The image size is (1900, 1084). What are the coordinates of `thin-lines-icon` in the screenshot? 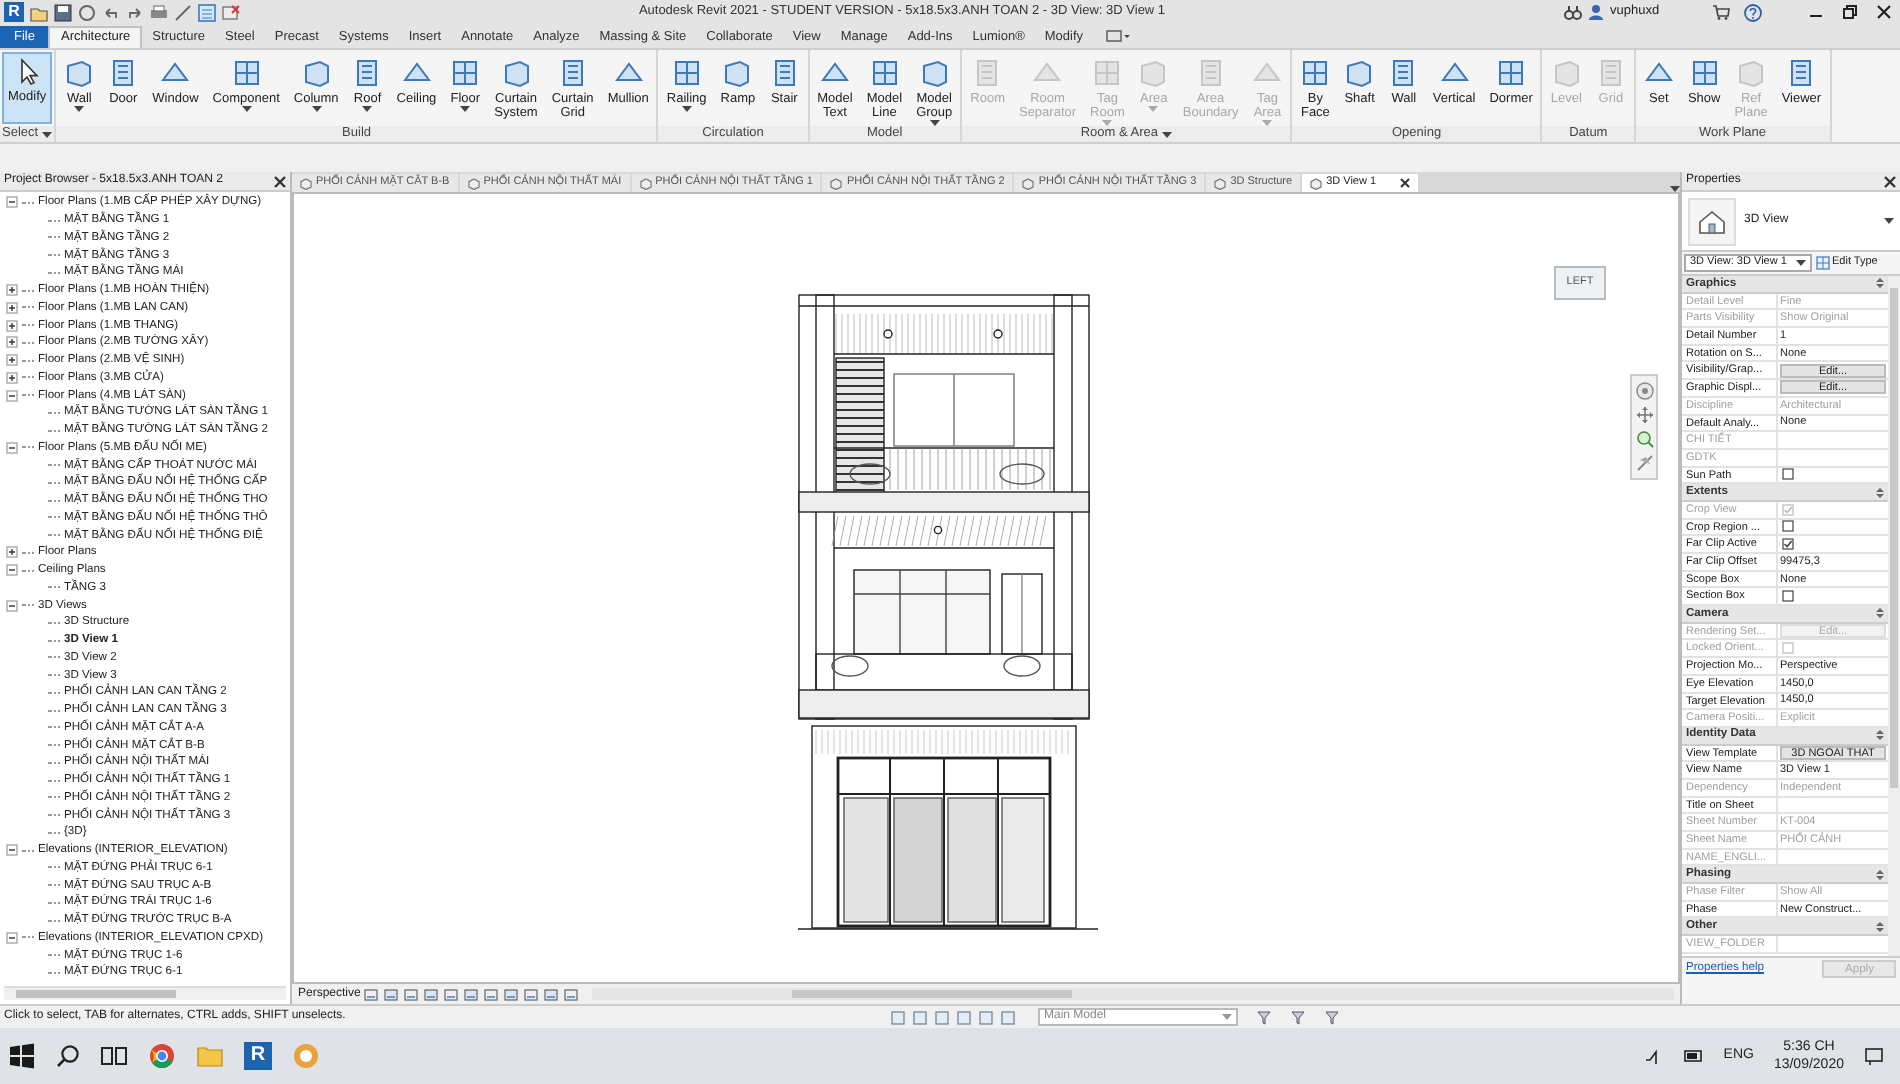 It's located at (207, 12).